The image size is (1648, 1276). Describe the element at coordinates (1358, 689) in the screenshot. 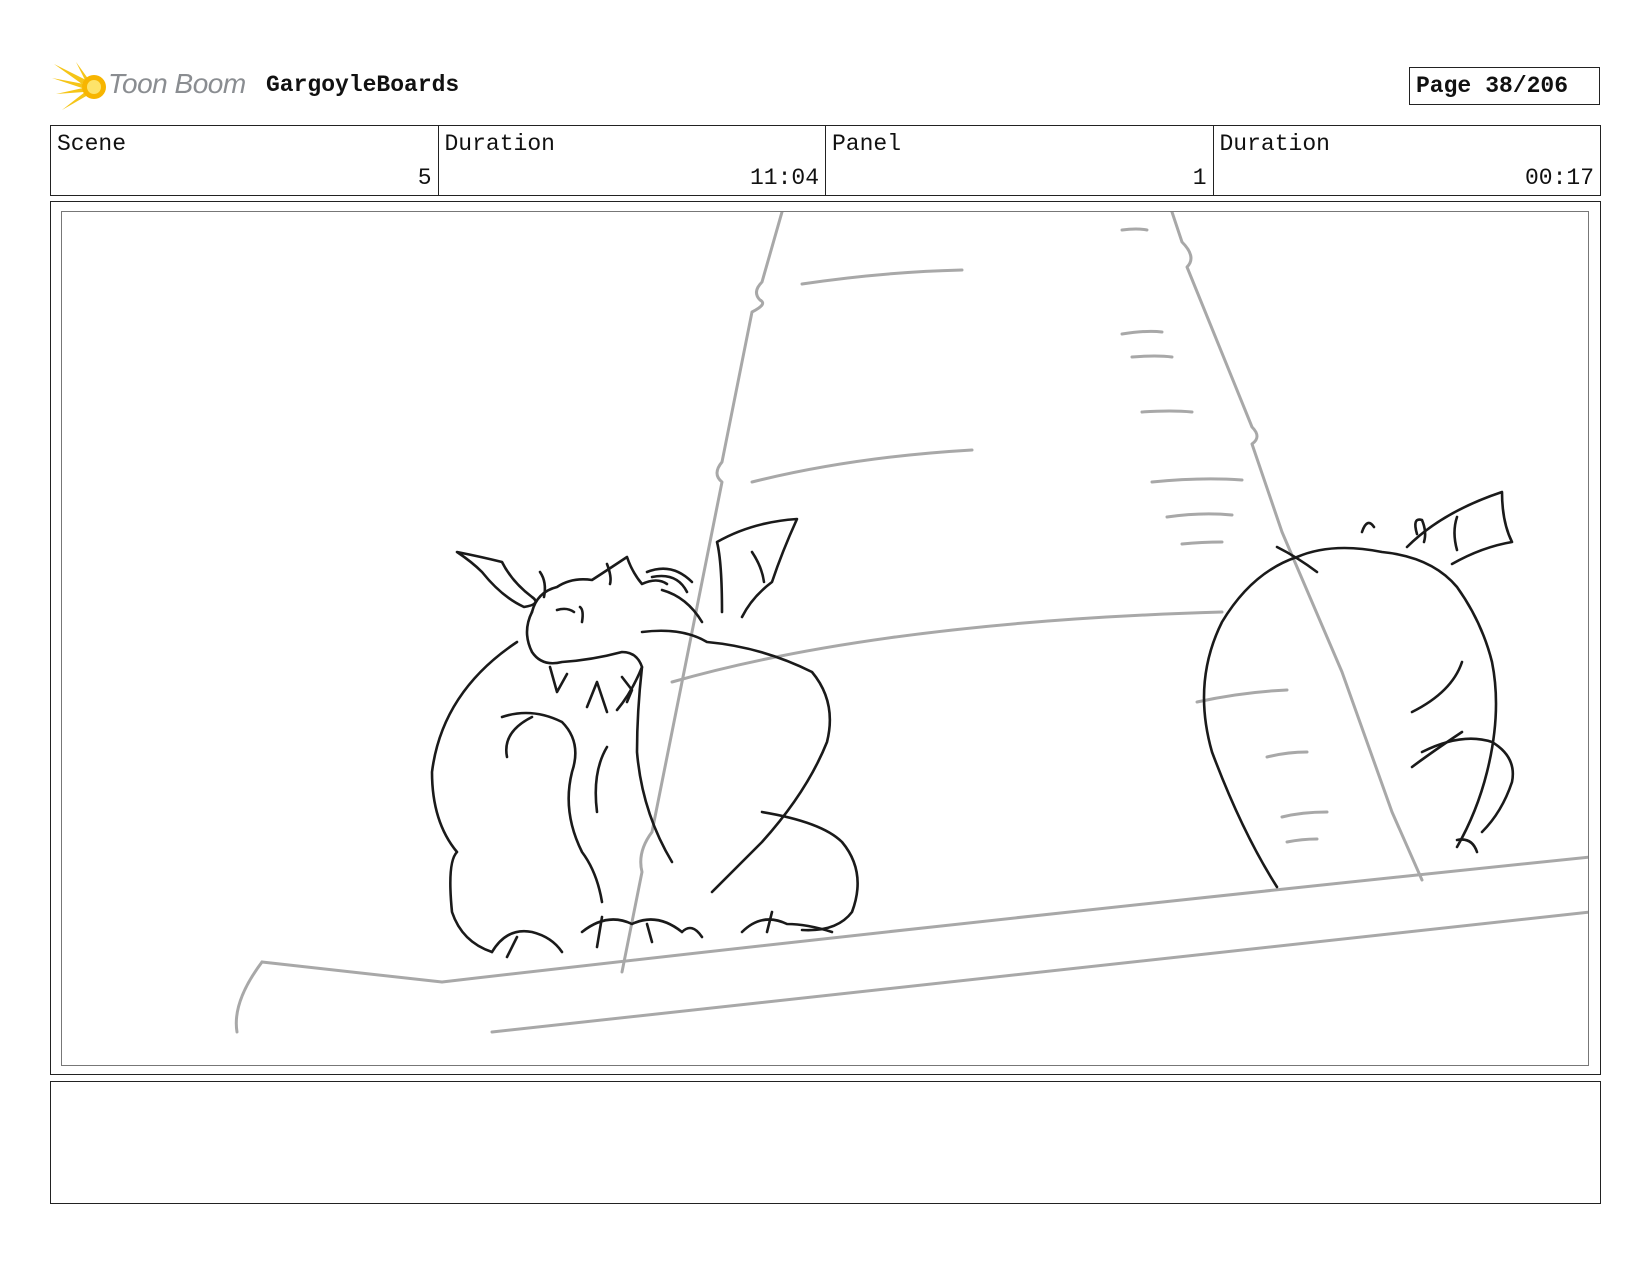

I see `right-gargoyle-sketch` at that location.